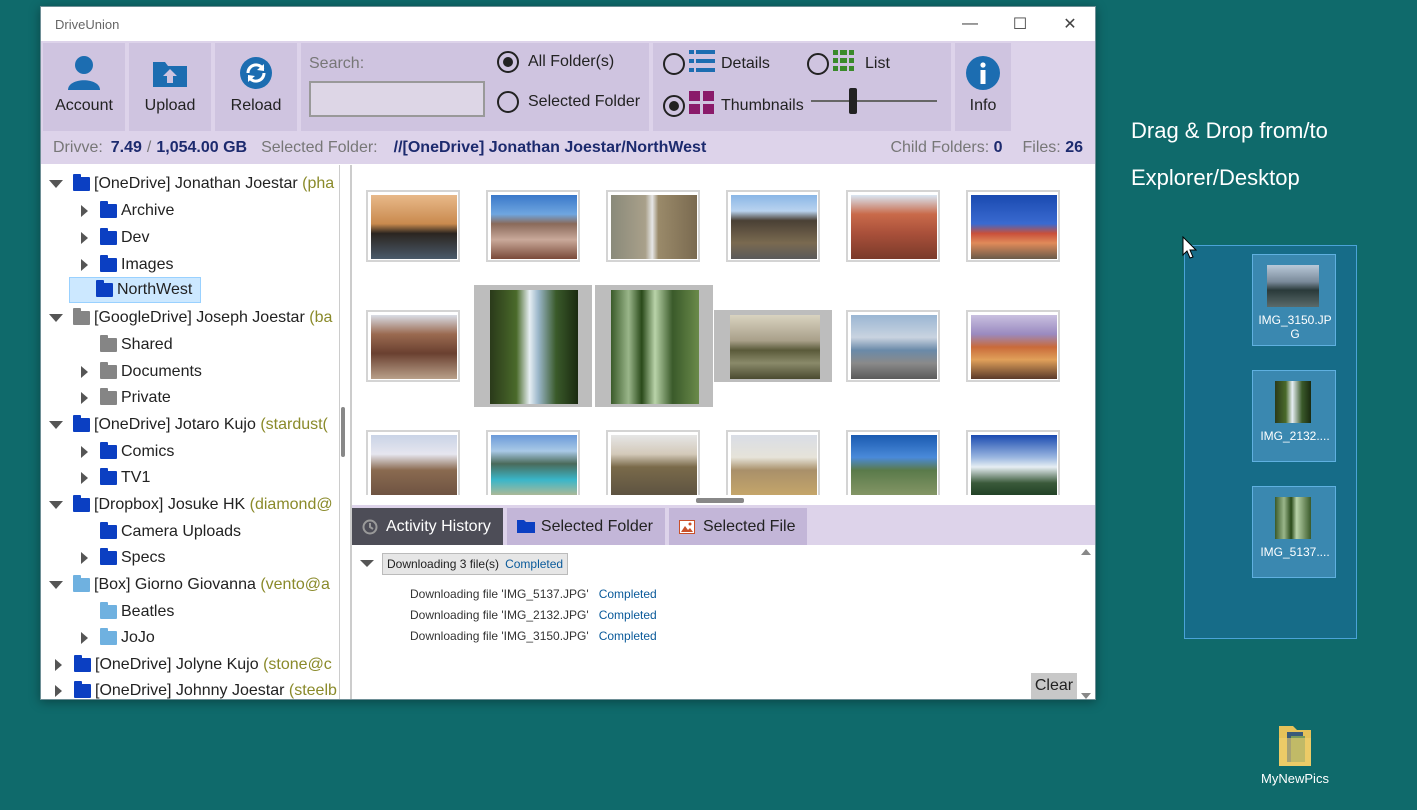  I want to click on tree-item-folder: Dev, so click(115, 238).